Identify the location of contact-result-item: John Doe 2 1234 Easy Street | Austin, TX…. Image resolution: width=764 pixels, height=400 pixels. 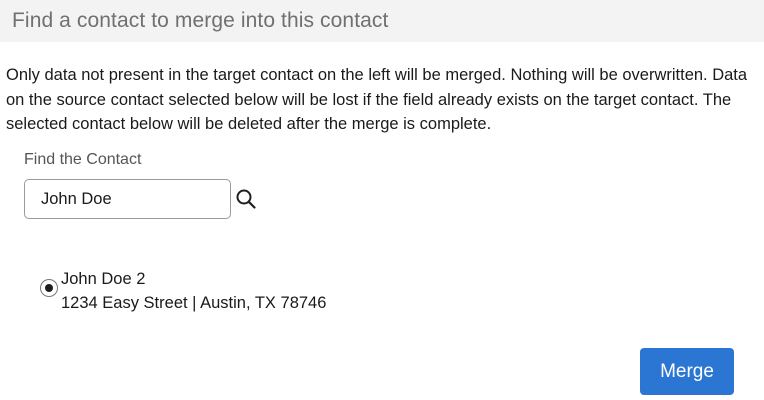
(183, 291).